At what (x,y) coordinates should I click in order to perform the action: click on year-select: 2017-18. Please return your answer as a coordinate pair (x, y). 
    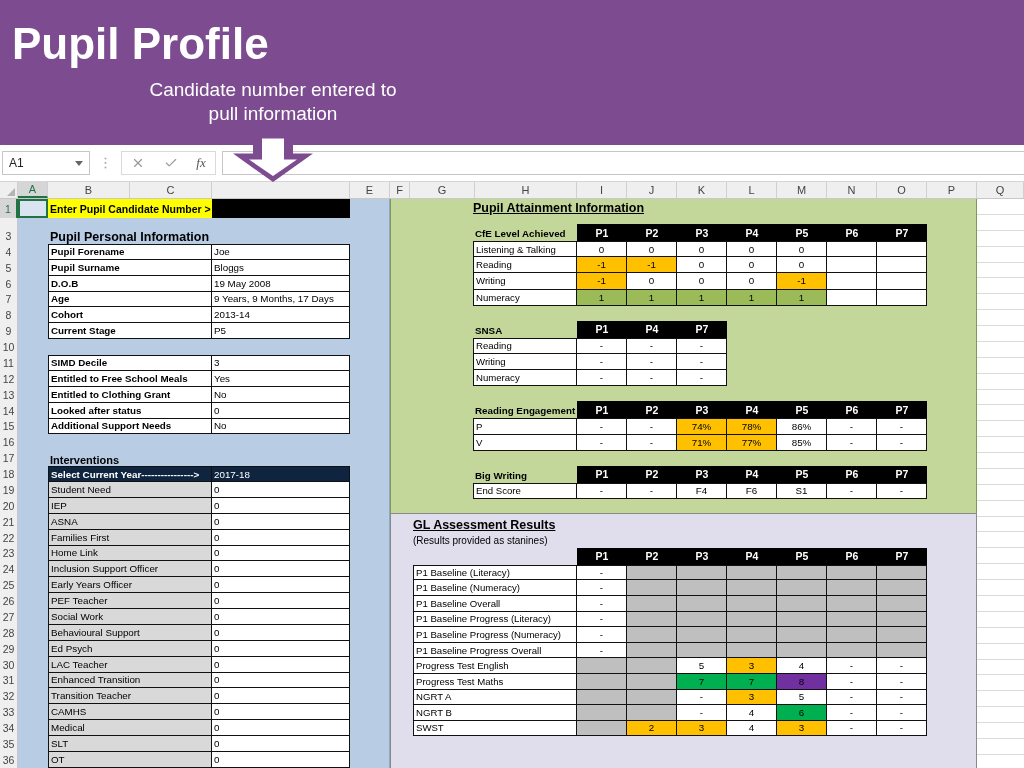
    Looking at the image, I should click on (281, 474).